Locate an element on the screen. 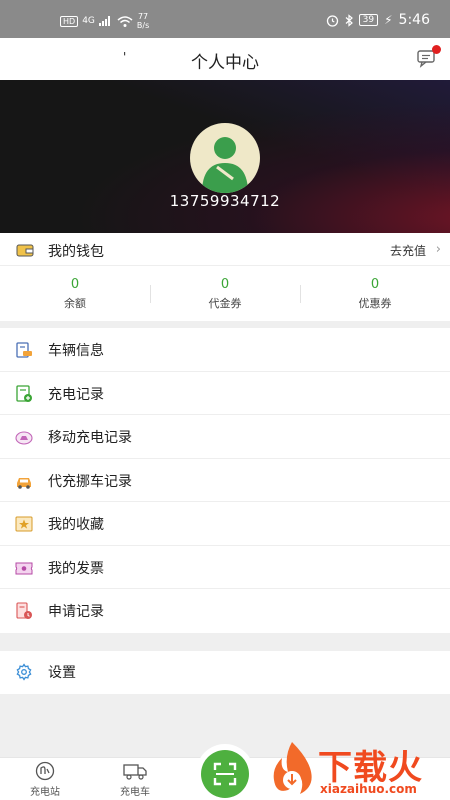 Image resolution: width=450 pixels, height=800 pixels. status-left: HD 4G 77 B/s is located at coordinates (104, 21).